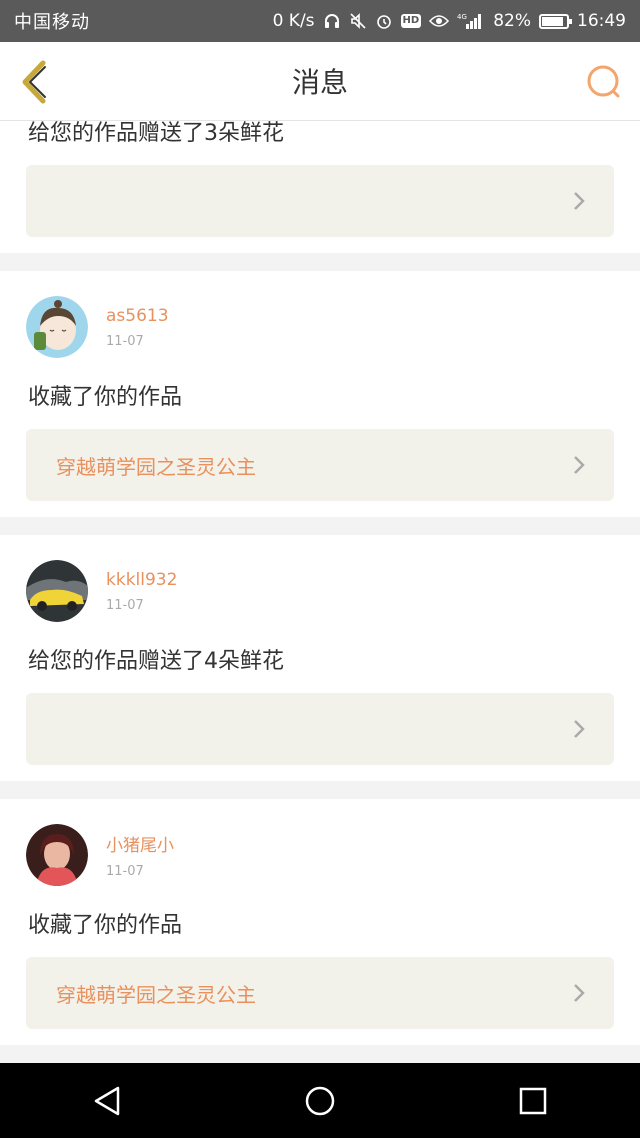 The image size is (640, 1138). What do you see at coordinates (411, 21) in the screenshot?
I see `hd-badge: HD` at bounding box center [411, 21].